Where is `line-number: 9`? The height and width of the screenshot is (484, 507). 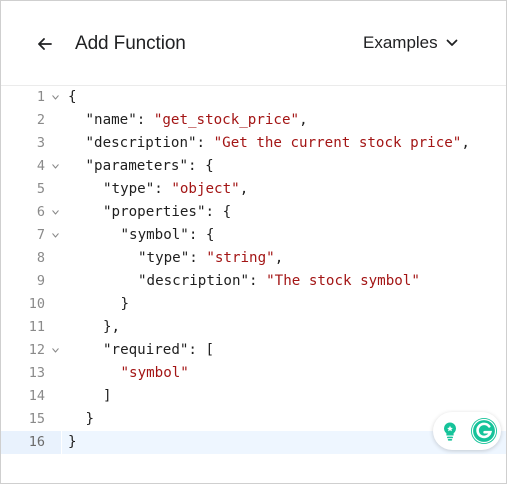
line-number: 9 is located at coordinates (40, 281).